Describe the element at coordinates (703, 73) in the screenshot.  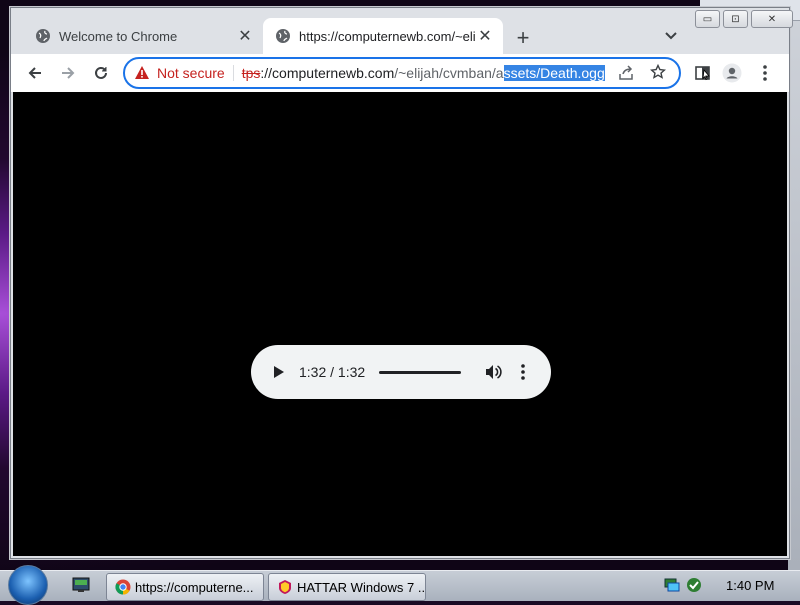
I see `side-panel-icon` at that location.